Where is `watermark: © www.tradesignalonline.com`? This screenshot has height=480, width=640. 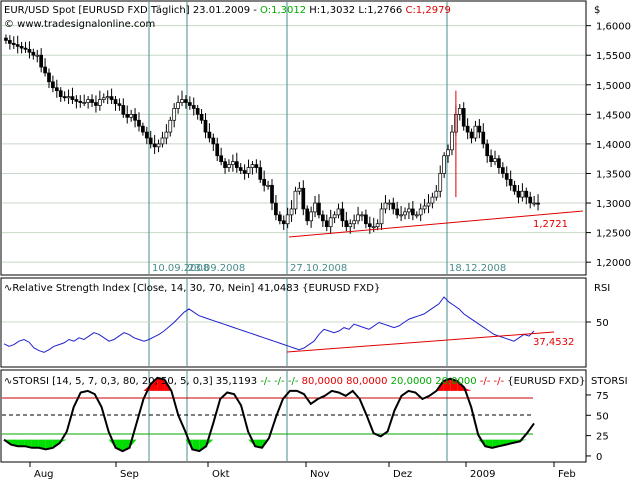
watermark: © www.tradesignalonline.com is located at coordinates (79, 24).